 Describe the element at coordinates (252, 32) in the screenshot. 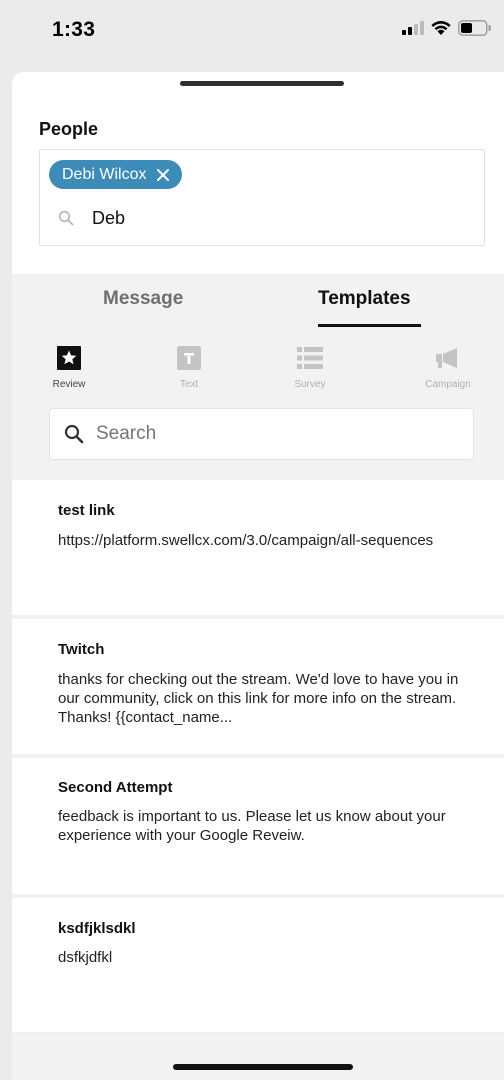

I see `status-bar: 1:33` at that location.